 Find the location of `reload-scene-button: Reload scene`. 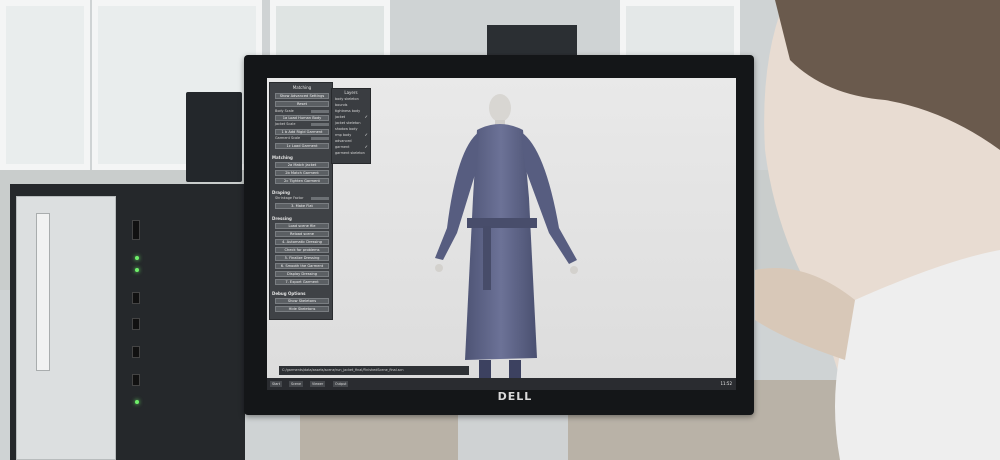

reload-scene-button: Reload scene is located at coordinates (302, 234).